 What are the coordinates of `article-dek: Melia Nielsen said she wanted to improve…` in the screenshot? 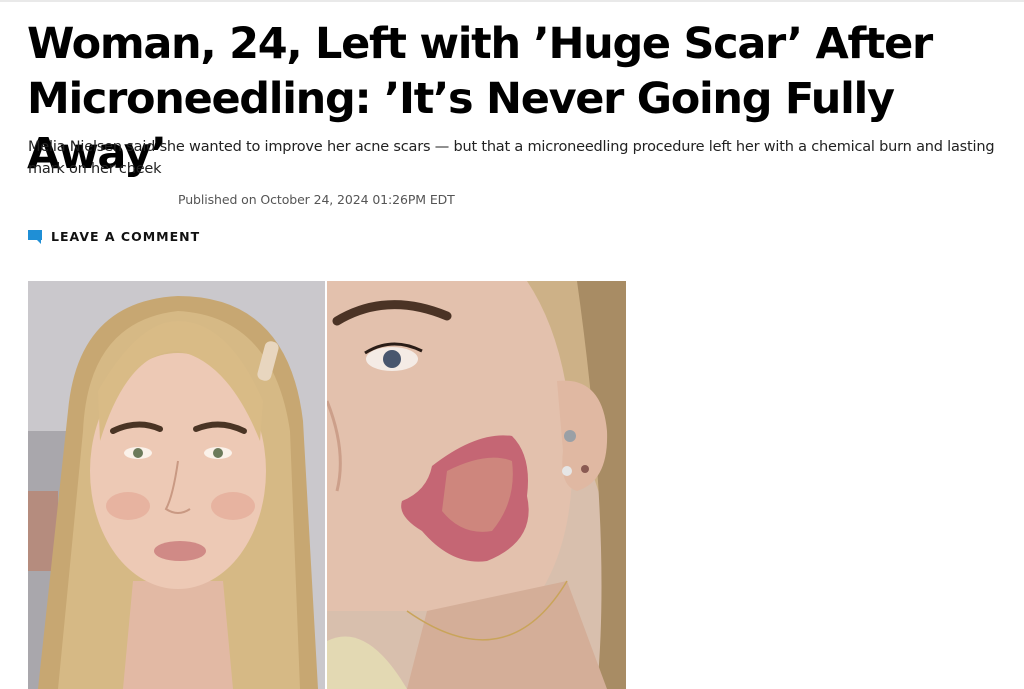 It's located at (511, 158).